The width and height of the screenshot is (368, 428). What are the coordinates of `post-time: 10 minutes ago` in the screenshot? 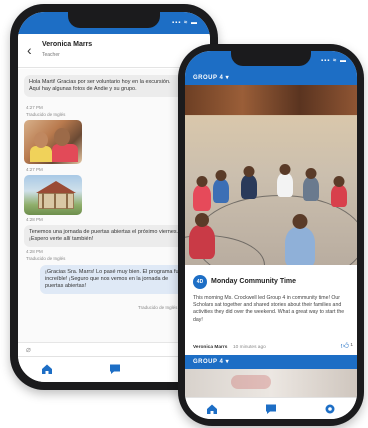 It's located at (249, 347).